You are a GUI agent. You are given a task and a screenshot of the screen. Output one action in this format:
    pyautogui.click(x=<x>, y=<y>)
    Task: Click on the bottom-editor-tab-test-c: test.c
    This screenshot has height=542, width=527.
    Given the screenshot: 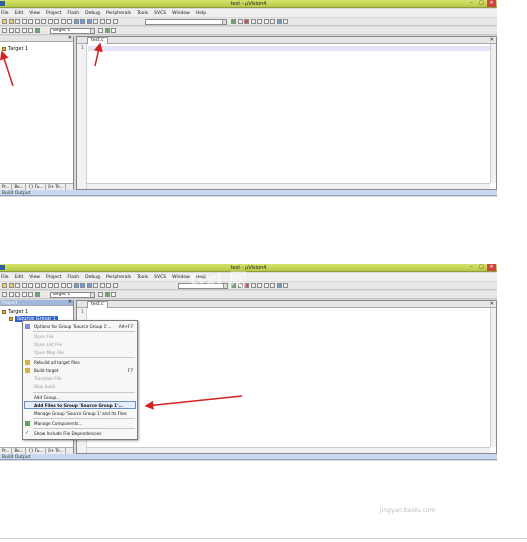 What is the action you would take?
    pyautogui.click(x=97, y=304)
    